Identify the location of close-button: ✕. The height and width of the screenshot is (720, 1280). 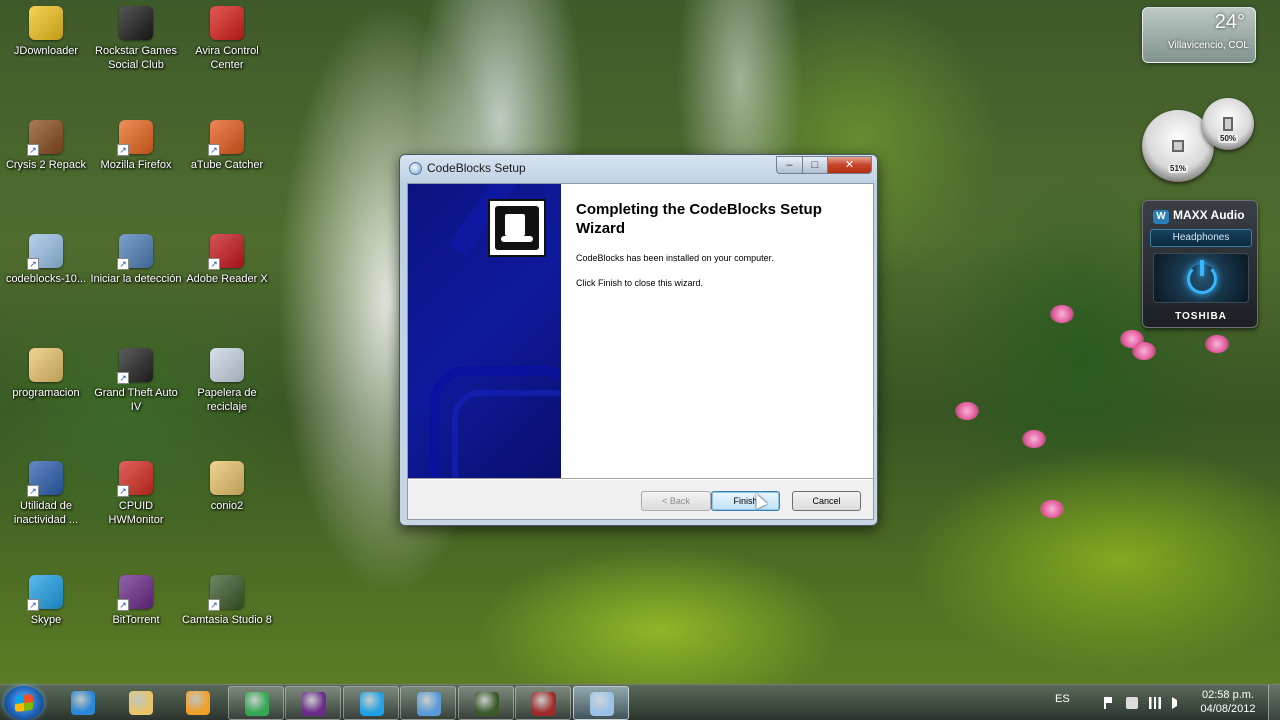
(849, 165).